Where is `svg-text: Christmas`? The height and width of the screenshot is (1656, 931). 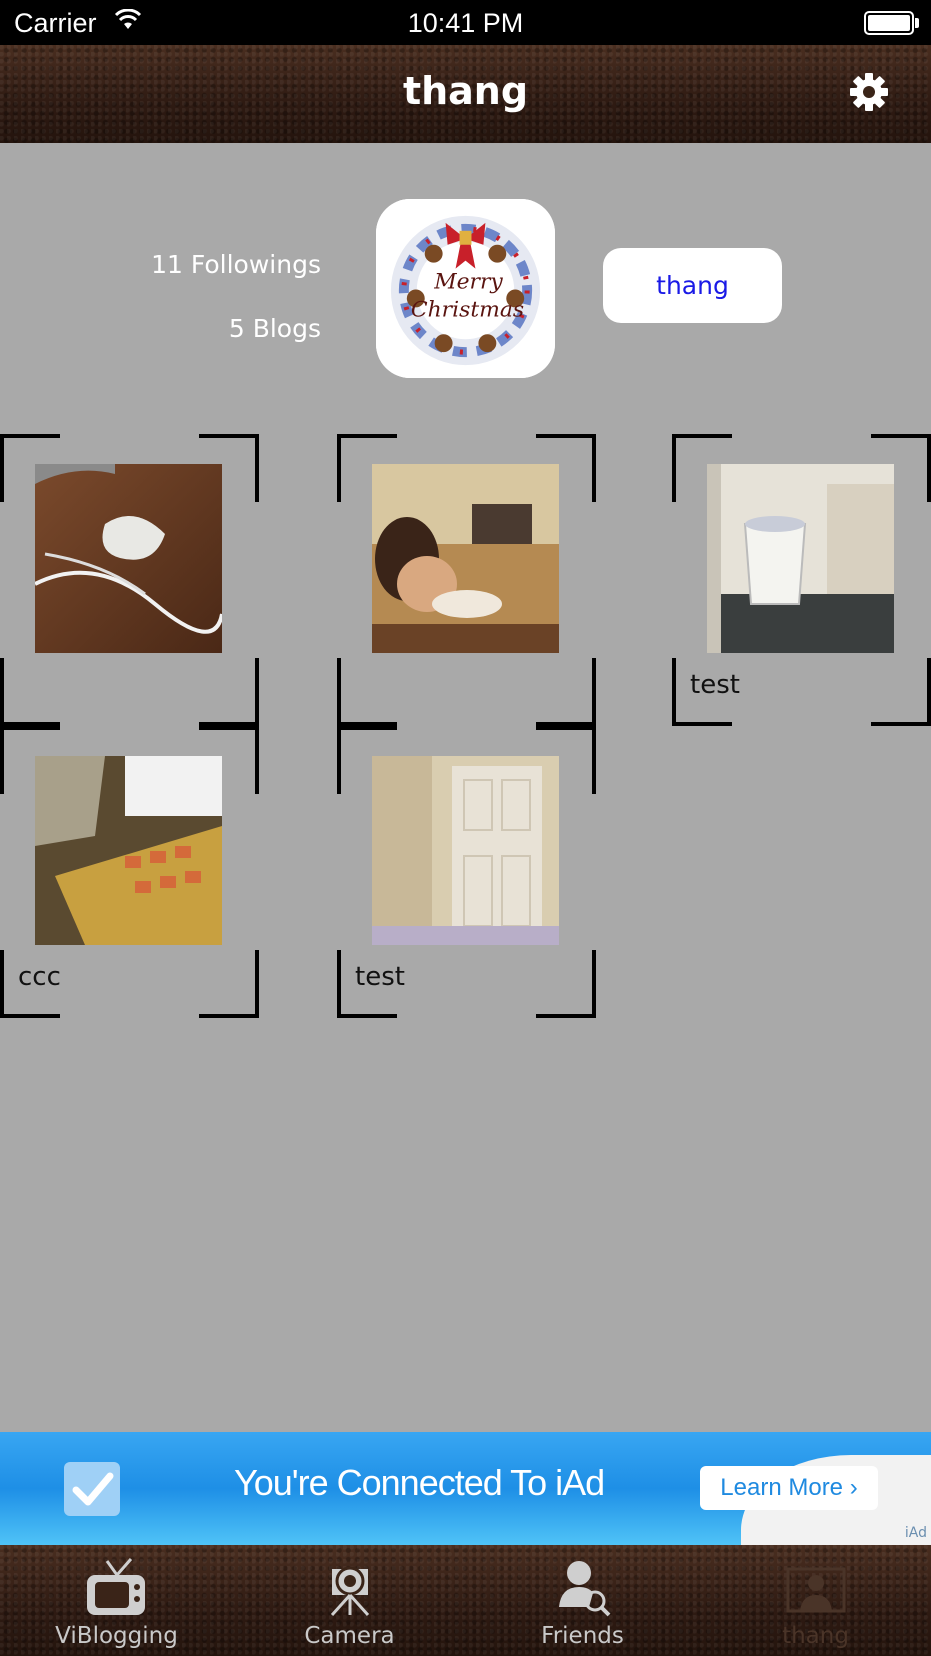 svg-text: Christmas is located at coordinates (467, 309).